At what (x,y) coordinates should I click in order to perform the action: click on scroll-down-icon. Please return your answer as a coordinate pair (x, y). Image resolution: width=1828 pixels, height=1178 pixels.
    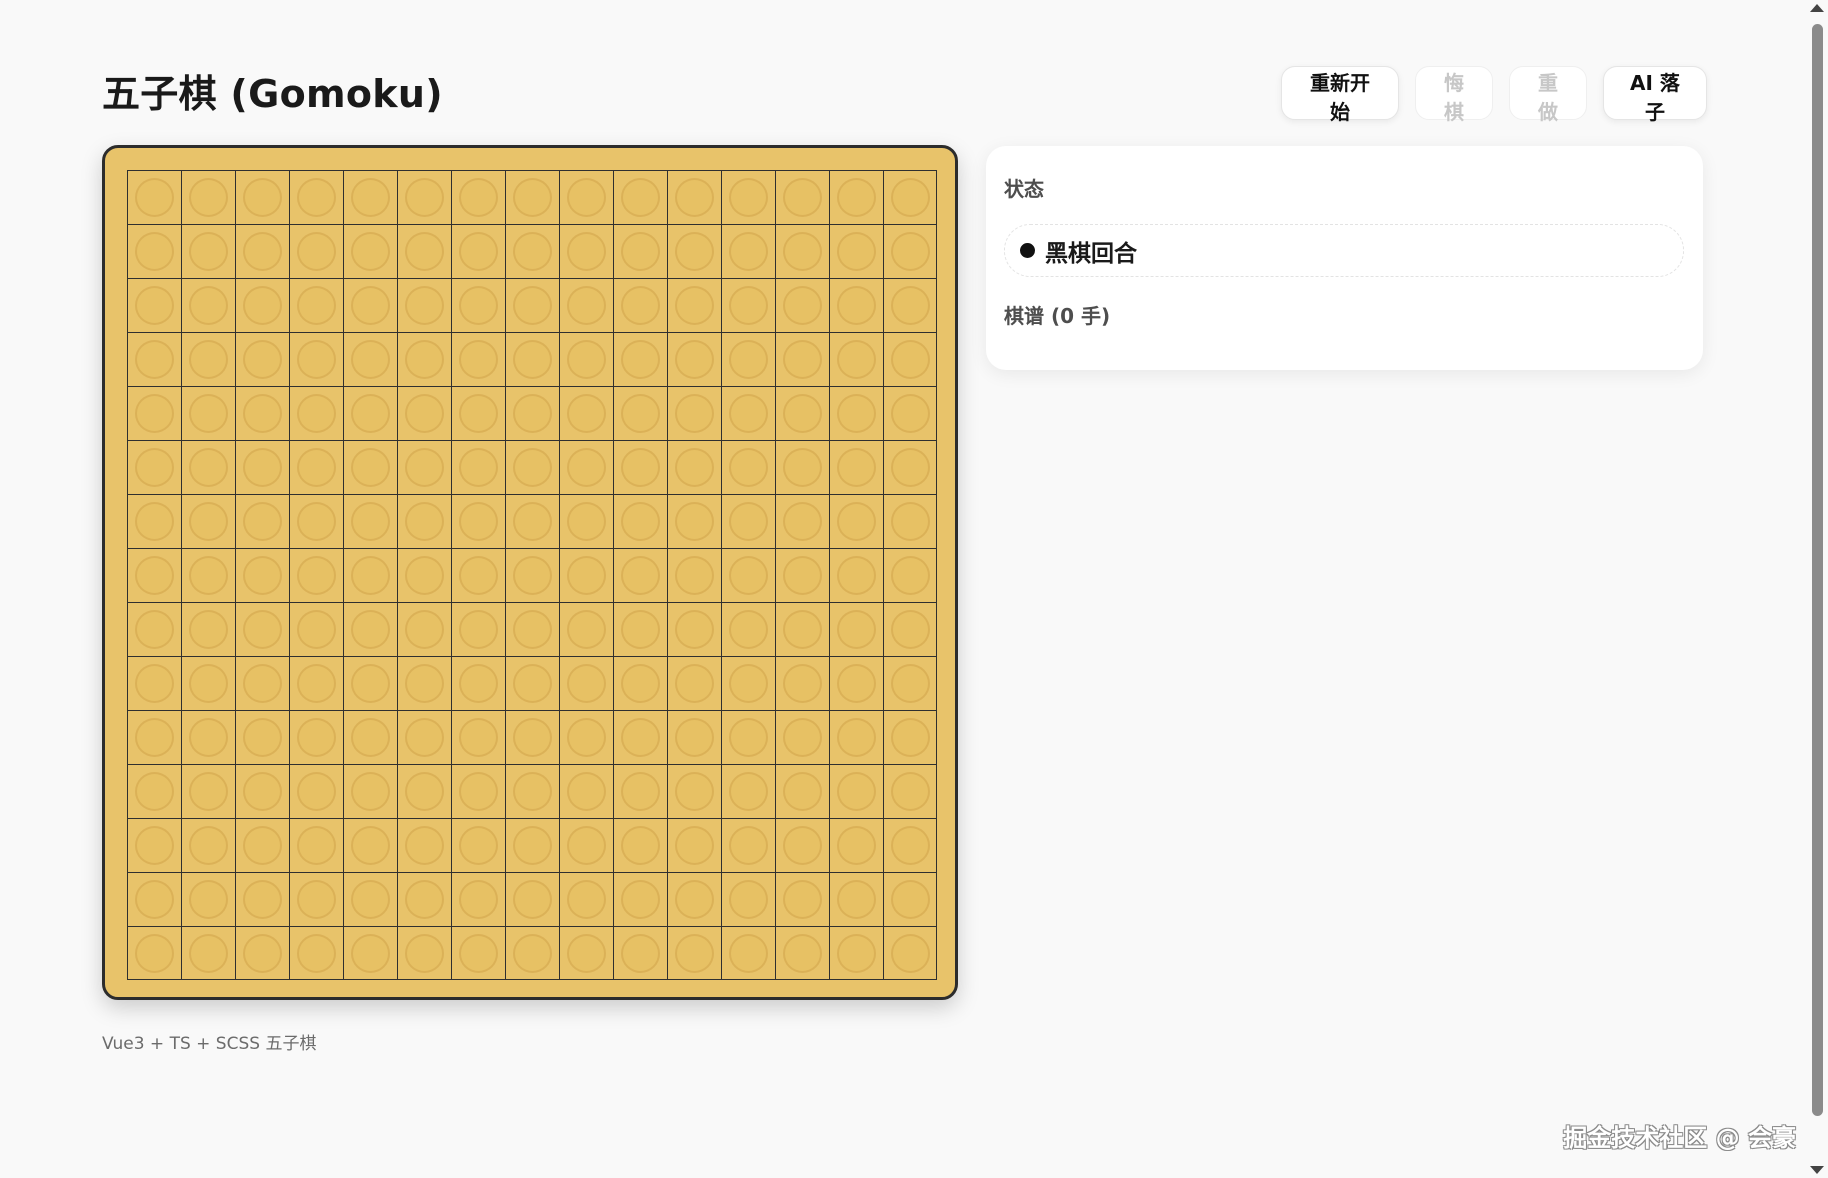
    Looking at the image, I should click on (1817, 1170).